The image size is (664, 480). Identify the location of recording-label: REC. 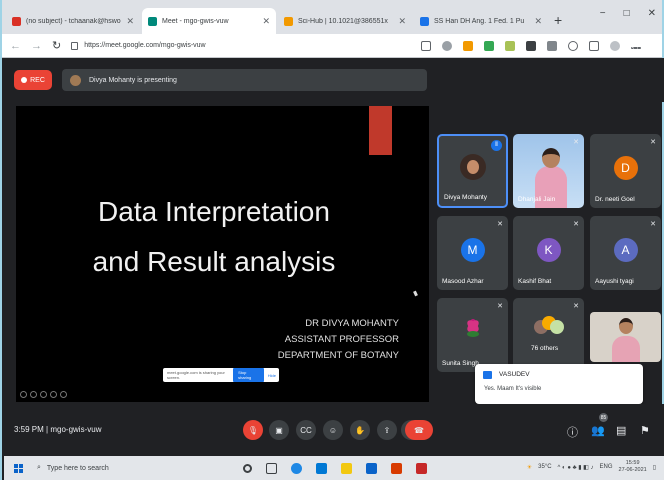
(37, 80).